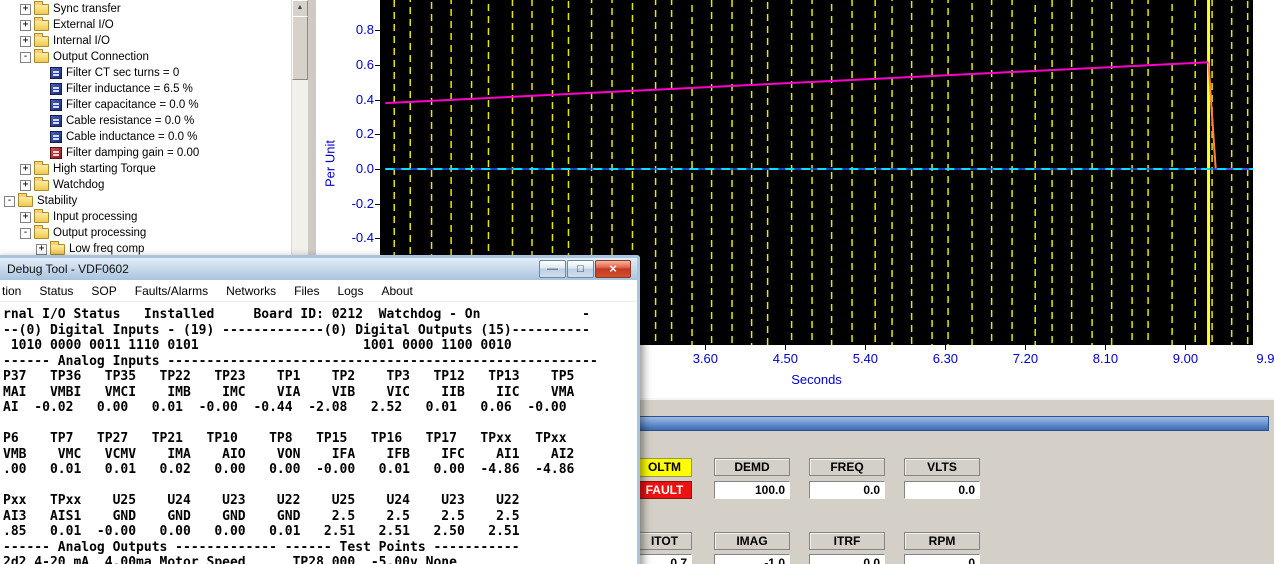 The image size is (1274, 564). I want to click on itot-value: 0.7, so click(664, 559).